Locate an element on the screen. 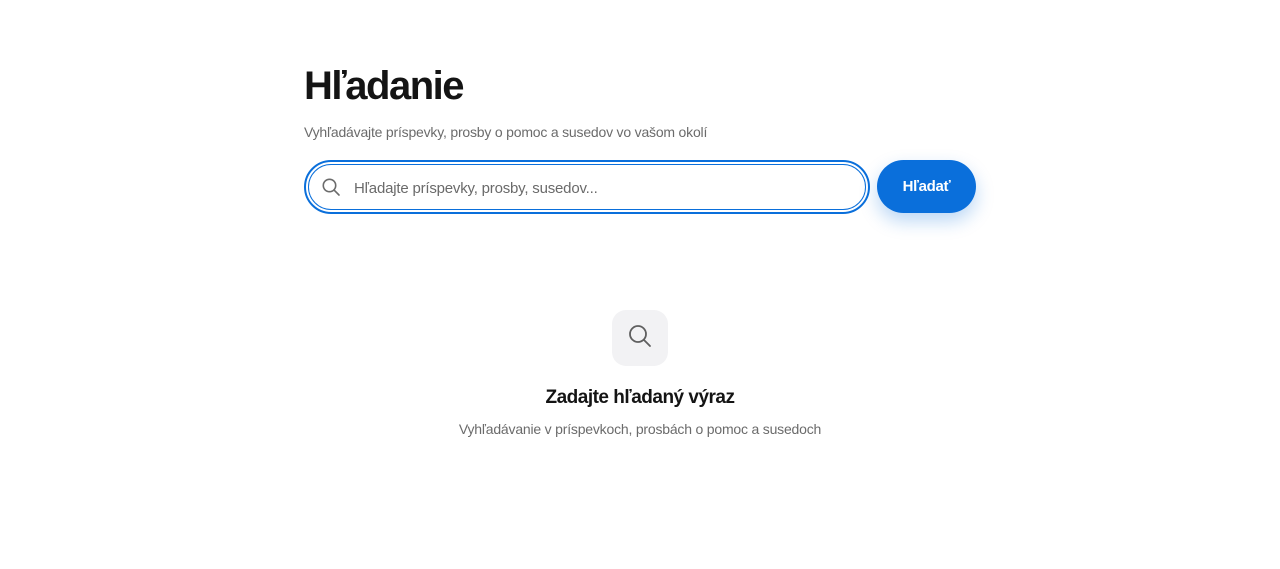  search-bar: Hľadať is located at coordinates (640, 187).